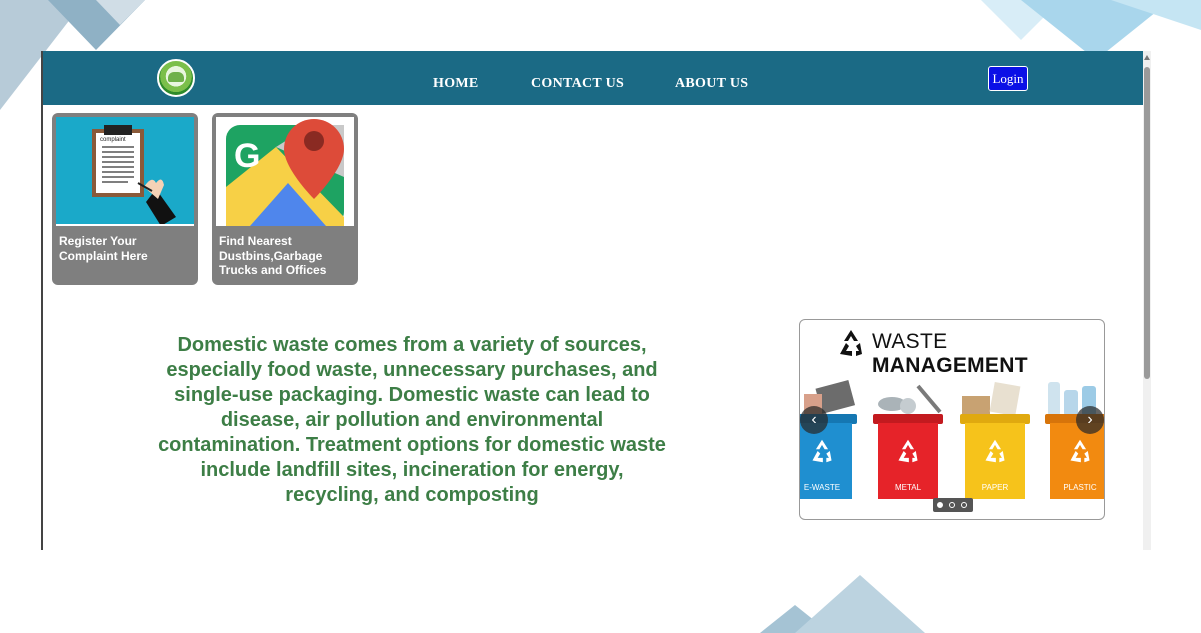 The height and width of the screenshot is (633, 1201). I want to click on page-scrollbar, so click(1147, 300).